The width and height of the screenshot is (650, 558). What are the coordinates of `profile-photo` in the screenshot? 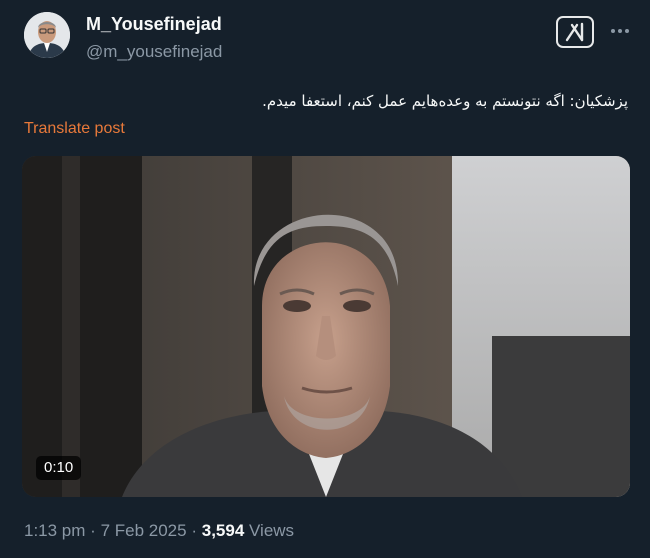 It's located at (47, 35).